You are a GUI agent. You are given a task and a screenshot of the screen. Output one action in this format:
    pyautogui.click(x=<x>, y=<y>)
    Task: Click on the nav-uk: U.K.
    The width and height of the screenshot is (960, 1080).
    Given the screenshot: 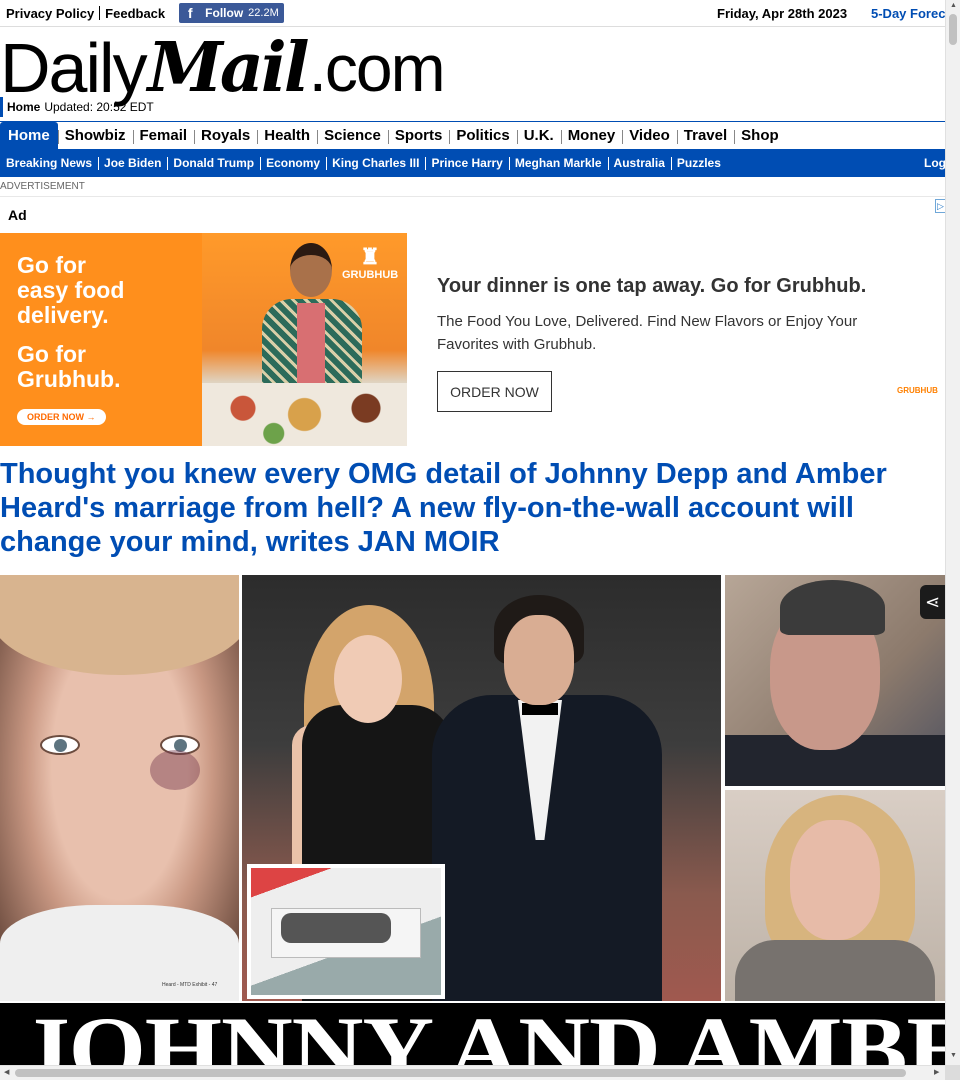 What is the action you would take?
    pyautogui.click(x=538, y=135)
    